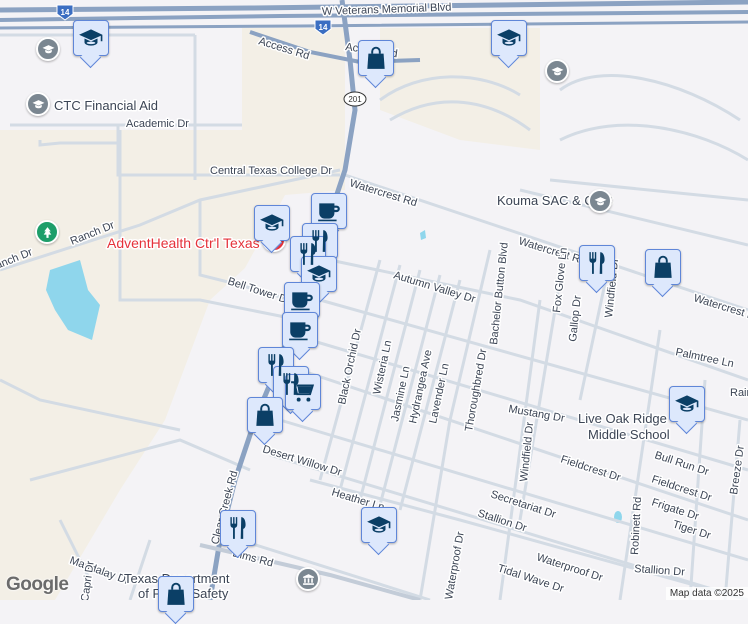  What do you see at coordinates (37, 585) in the screenshot?
I see `google-logo: Google` at bounding box center [37, 585].